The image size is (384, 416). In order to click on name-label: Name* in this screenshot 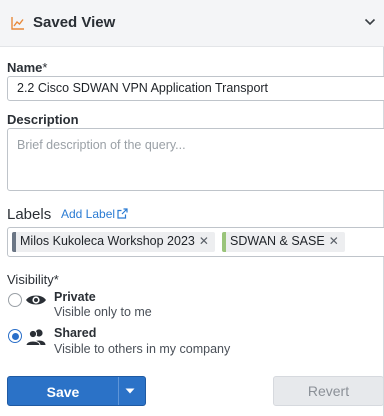, I will do `click(27, 67)`.